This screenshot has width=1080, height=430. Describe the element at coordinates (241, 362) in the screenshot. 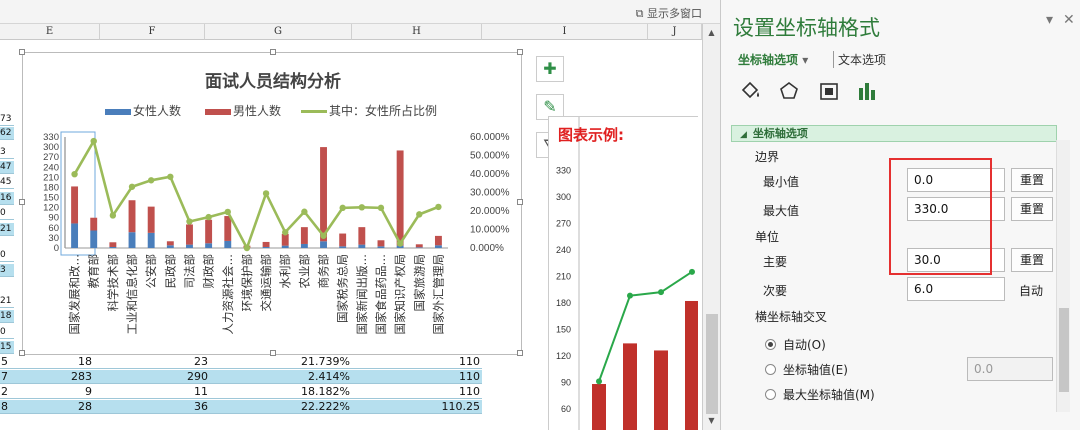

I see `table-row: 5 18 23 21.739% 110` at that location.